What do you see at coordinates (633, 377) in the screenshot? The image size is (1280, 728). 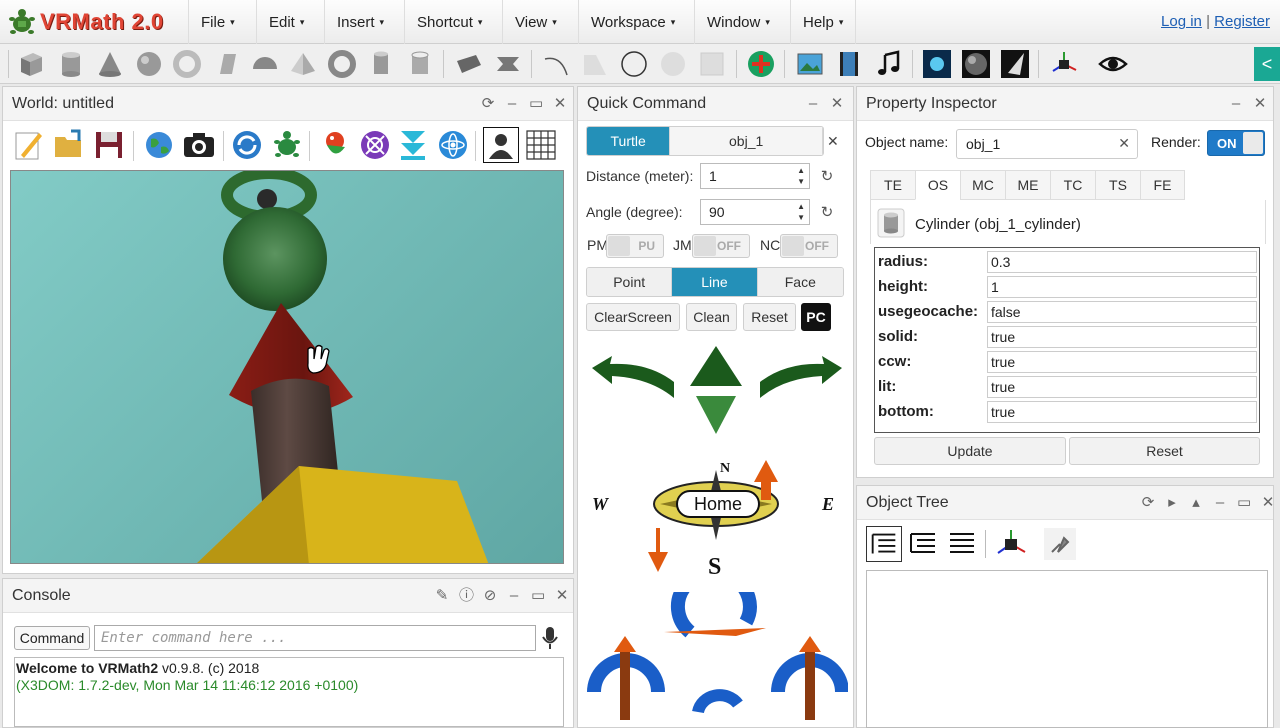 I see `turn-left-arrow-icon` at bounding box center [633, 377].